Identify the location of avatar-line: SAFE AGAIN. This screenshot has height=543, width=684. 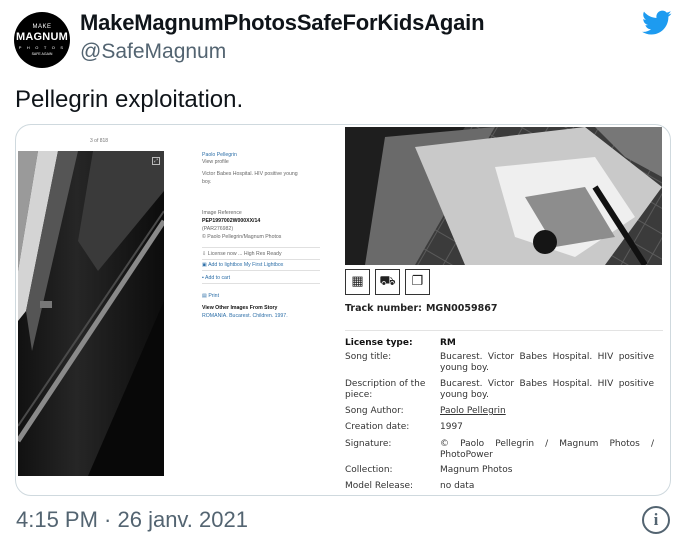
(42, 54).